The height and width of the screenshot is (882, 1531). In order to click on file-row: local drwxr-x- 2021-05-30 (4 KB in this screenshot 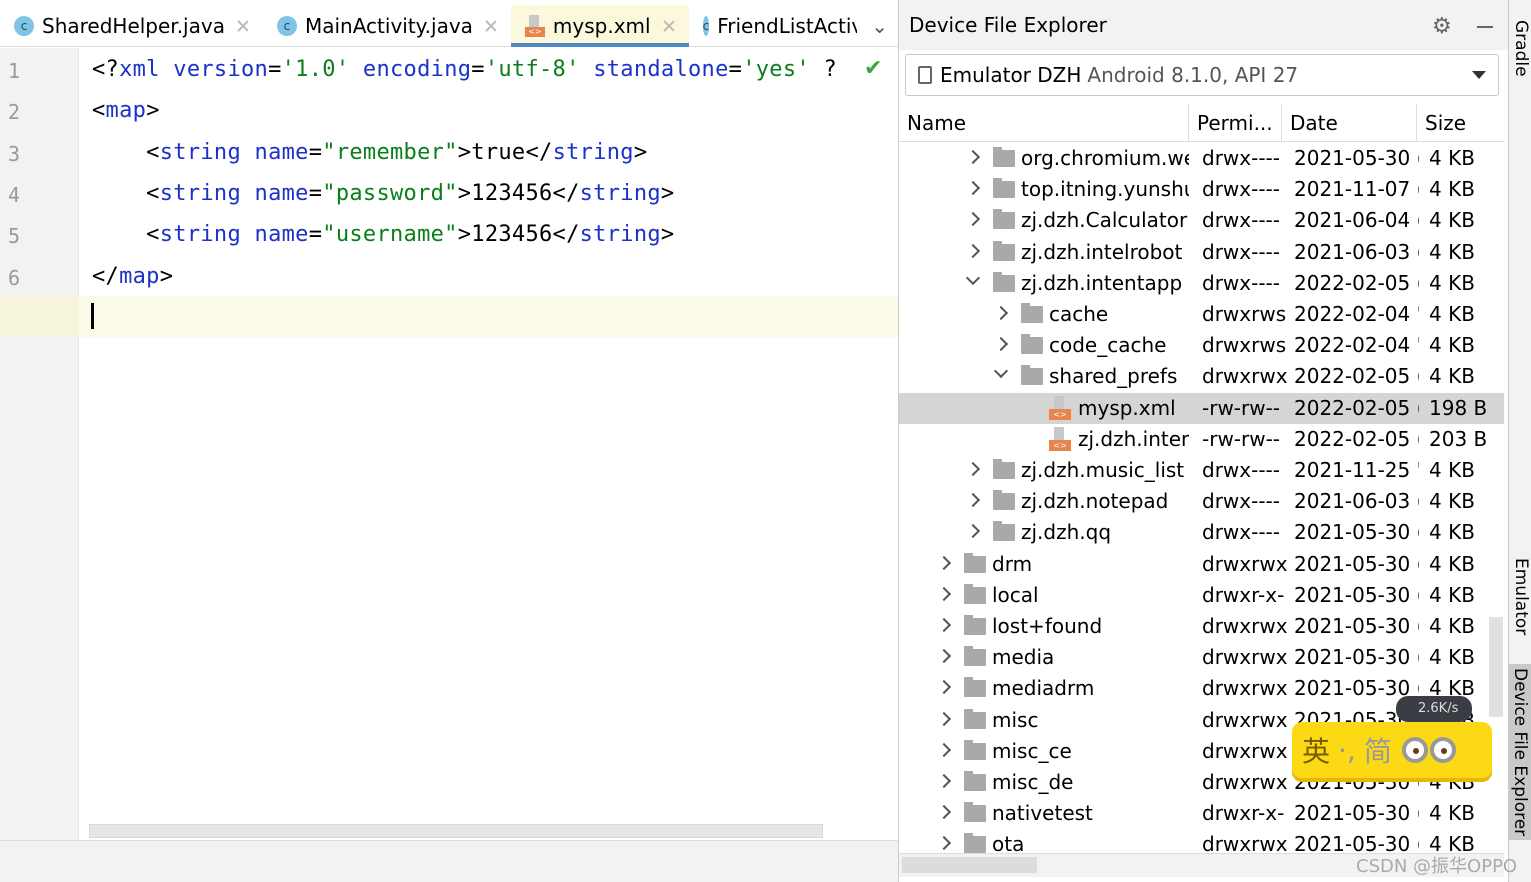, I will do `click(1201, 595)`.